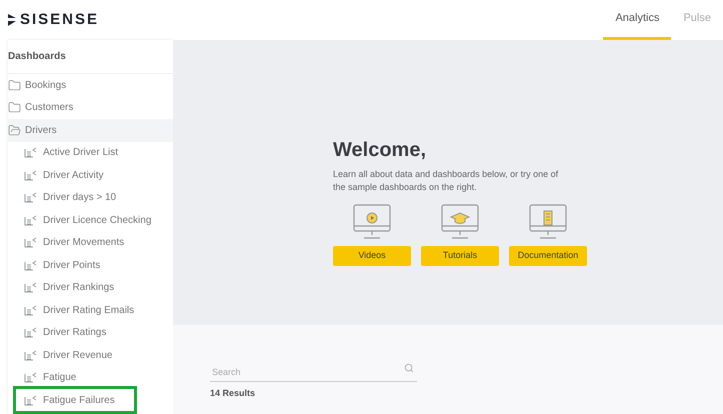 The image size is (723, 414). I want to click on dashboard-item: Driver Licence Checking, so click(88, 220).